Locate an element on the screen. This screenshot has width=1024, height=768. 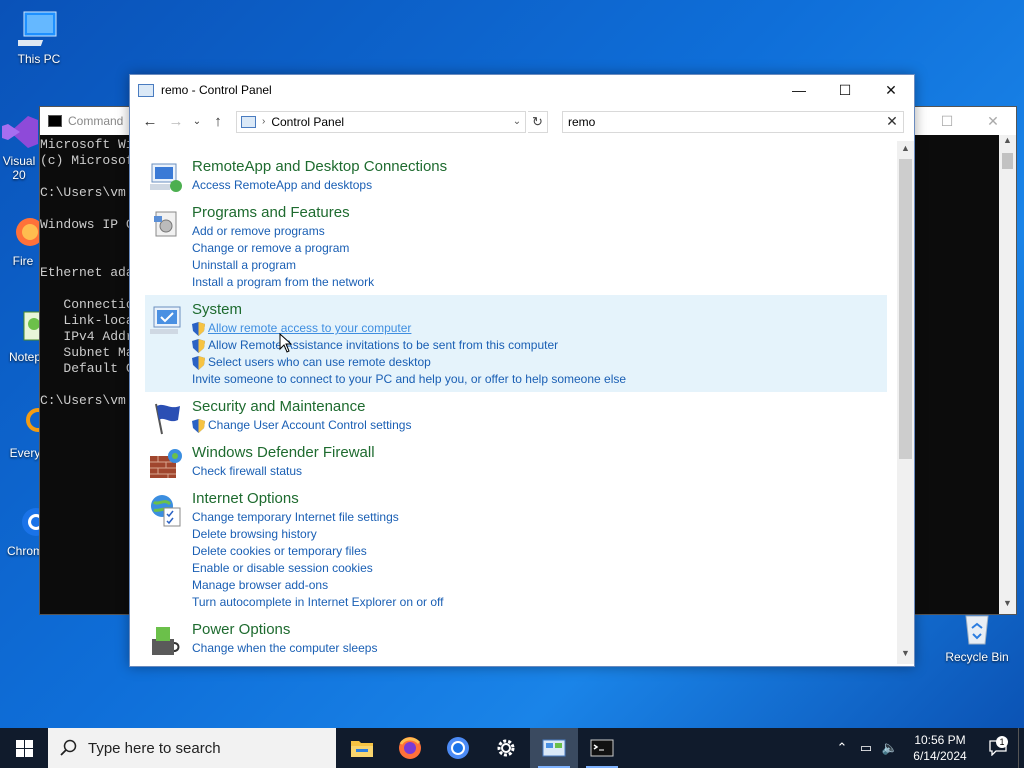
close-button: ✕ is located at coordinates (891, 90).